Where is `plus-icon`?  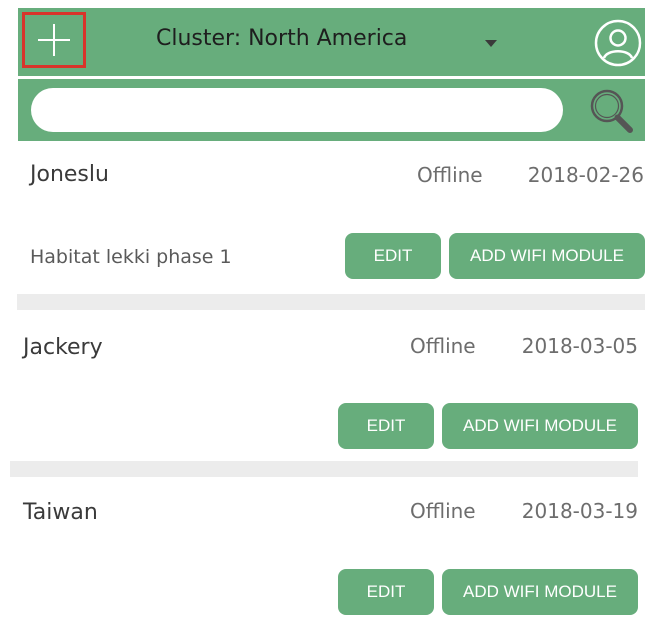
plus-icon is located at coordinates (54, 40).